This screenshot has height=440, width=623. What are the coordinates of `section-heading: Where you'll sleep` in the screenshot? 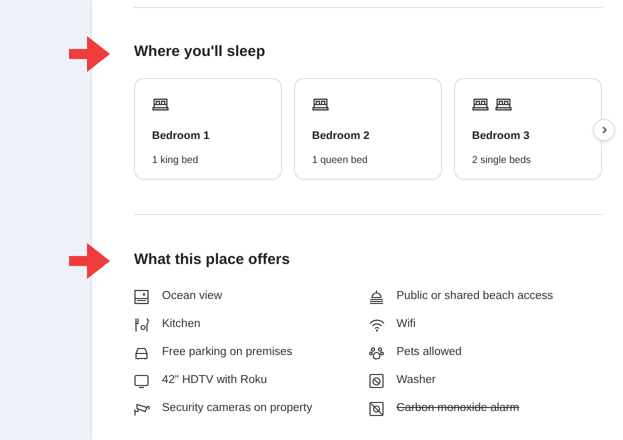 It's located at (200, 52).